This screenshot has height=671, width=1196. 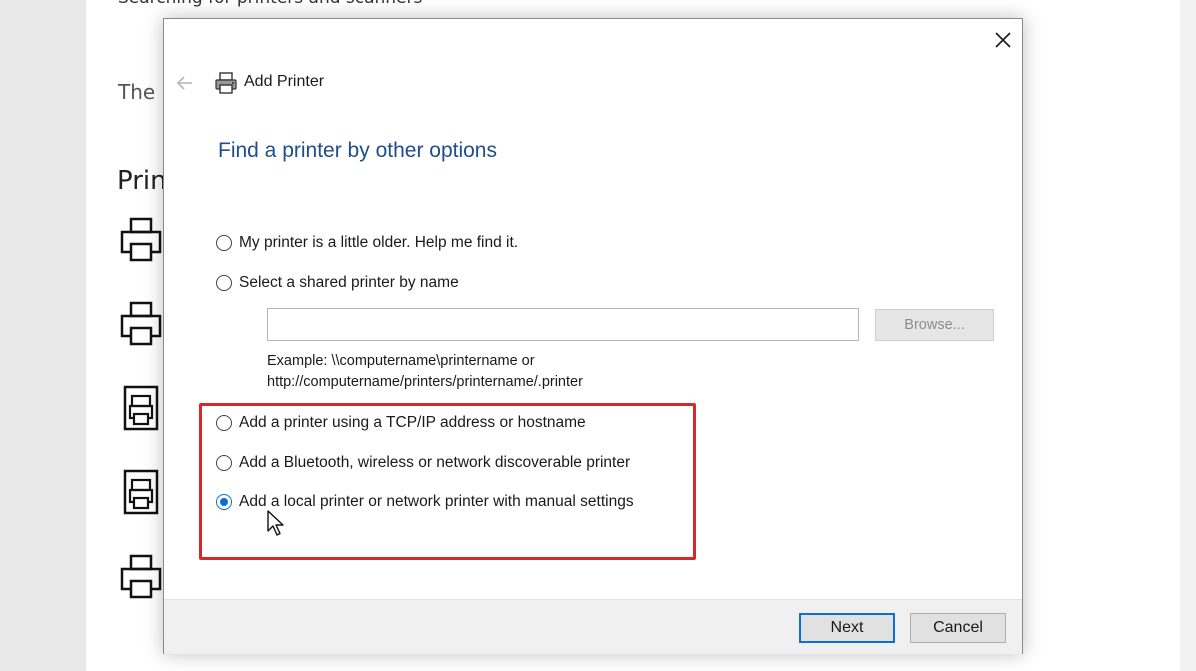 What do you see at coordinates (401, 361) in the screenshot?
I see `example-text-line-1: Example: \\computername\printername or` at bounding box center [401, 361].